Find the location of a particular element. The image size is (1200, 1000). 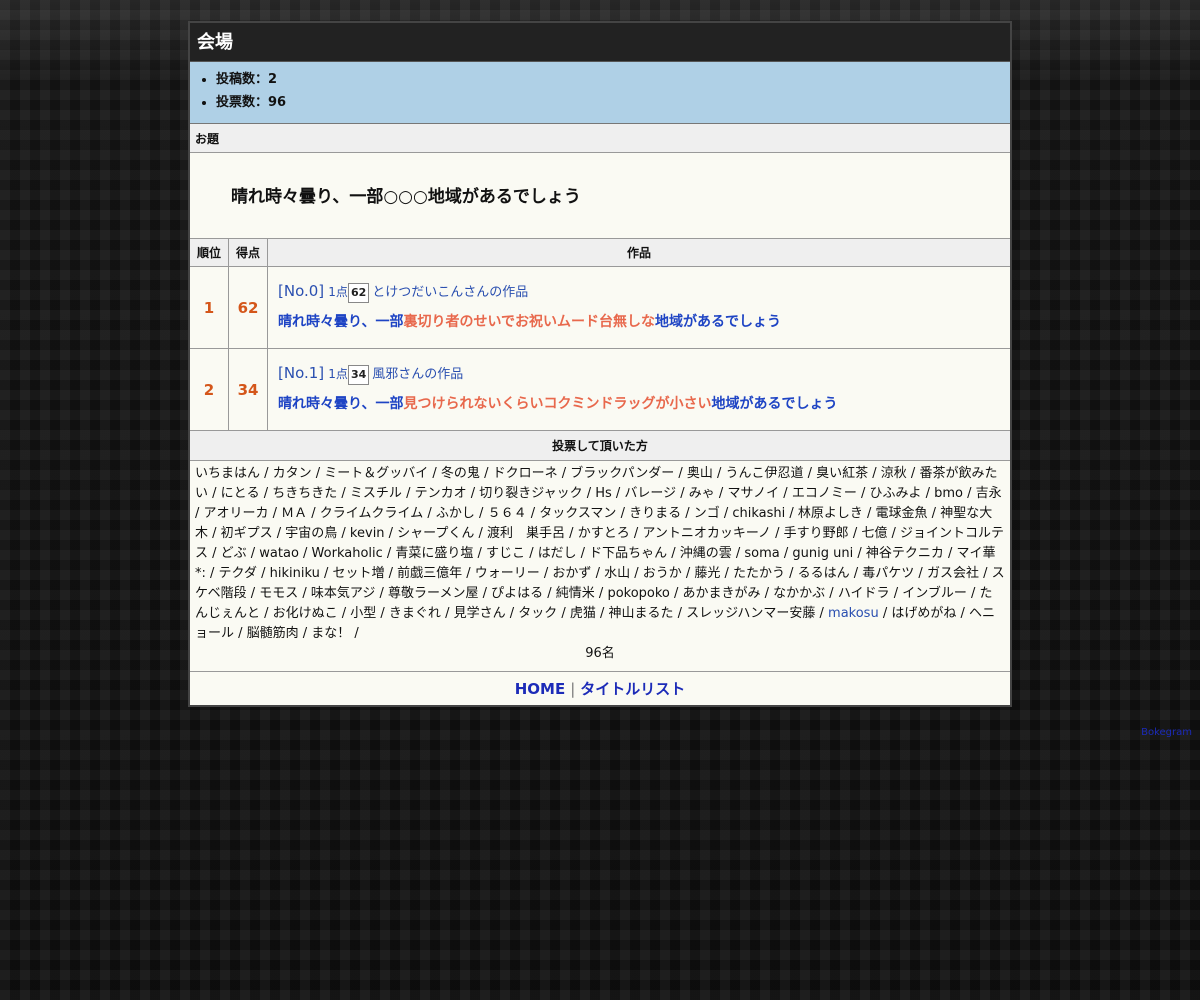

work-meta: [No.1] 1点 34 風邪さんの作品 is located at coordinates (644, 374).